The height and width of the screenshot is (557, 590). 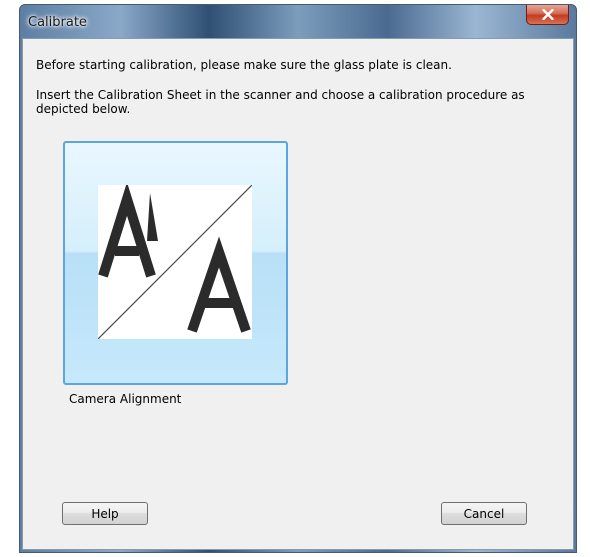 What do you see at coordinates (125, 399) in the screenshot?
I see `camera-alignment-label: Camera Alignment` at bounding box center [125, 399].